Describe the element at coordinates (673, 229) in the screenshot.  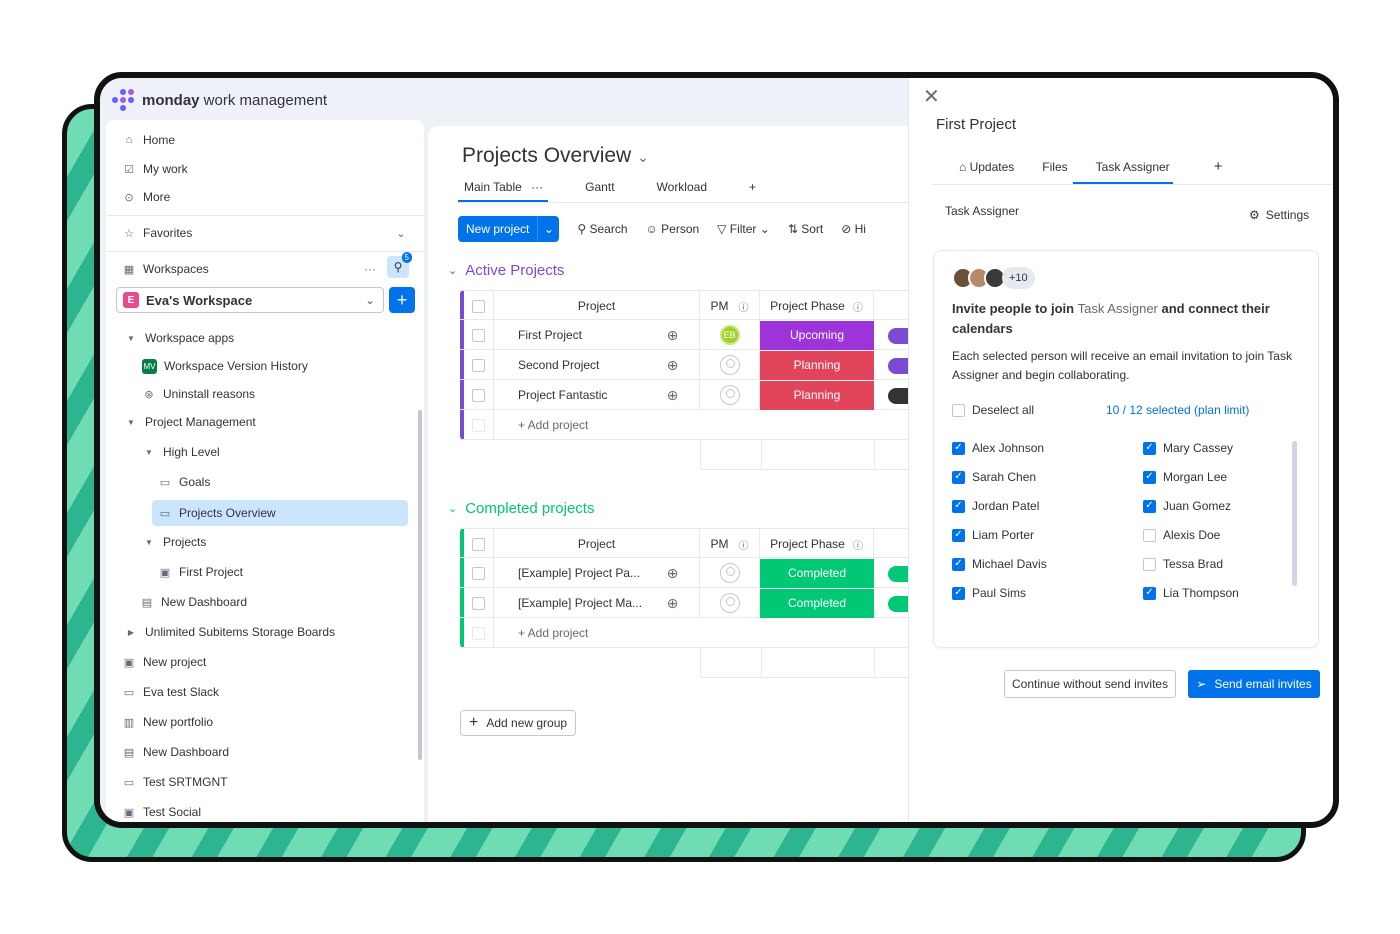
I see `person-filter-button: ☺ Person` at that location.